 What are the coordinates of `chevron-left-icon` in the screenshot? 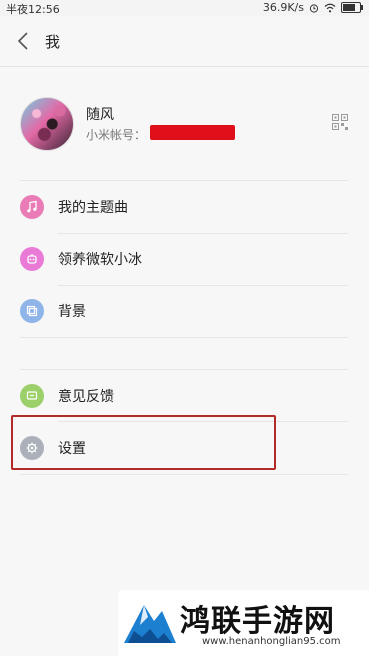 It's located at (22, 41).